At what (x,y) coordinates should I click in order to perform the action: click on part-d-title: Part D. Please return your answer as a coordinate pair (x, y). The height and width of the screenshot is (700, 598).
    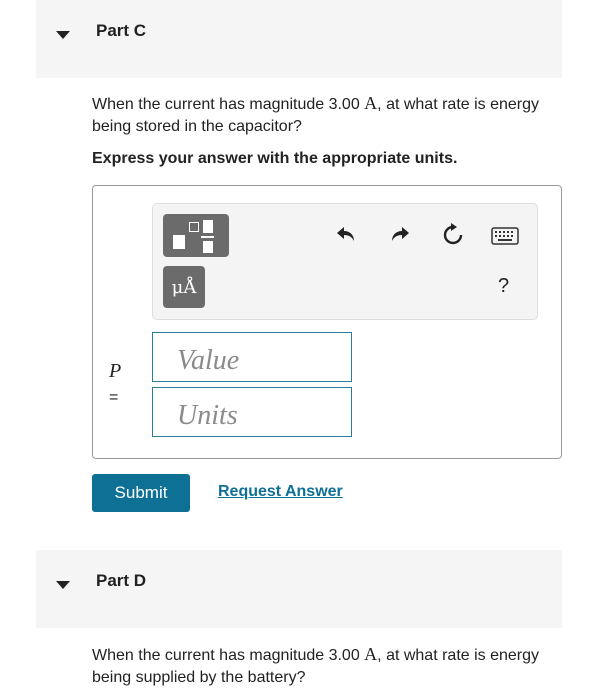
    Looking at the image, I should click on (121, 580).